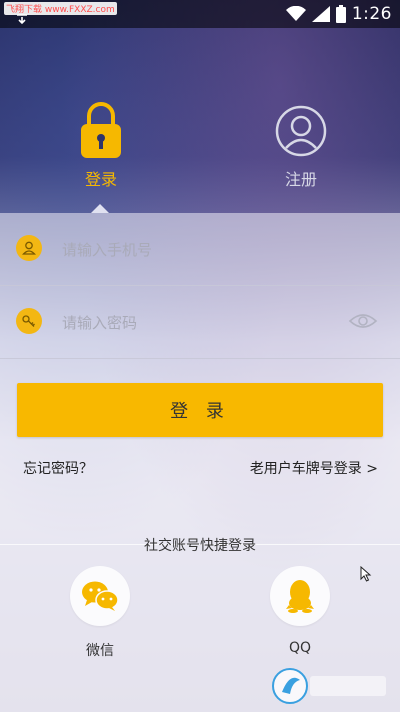 This screenshot has width=400, height=712. I want to click on tab-login: 登录, so click(101, 145).